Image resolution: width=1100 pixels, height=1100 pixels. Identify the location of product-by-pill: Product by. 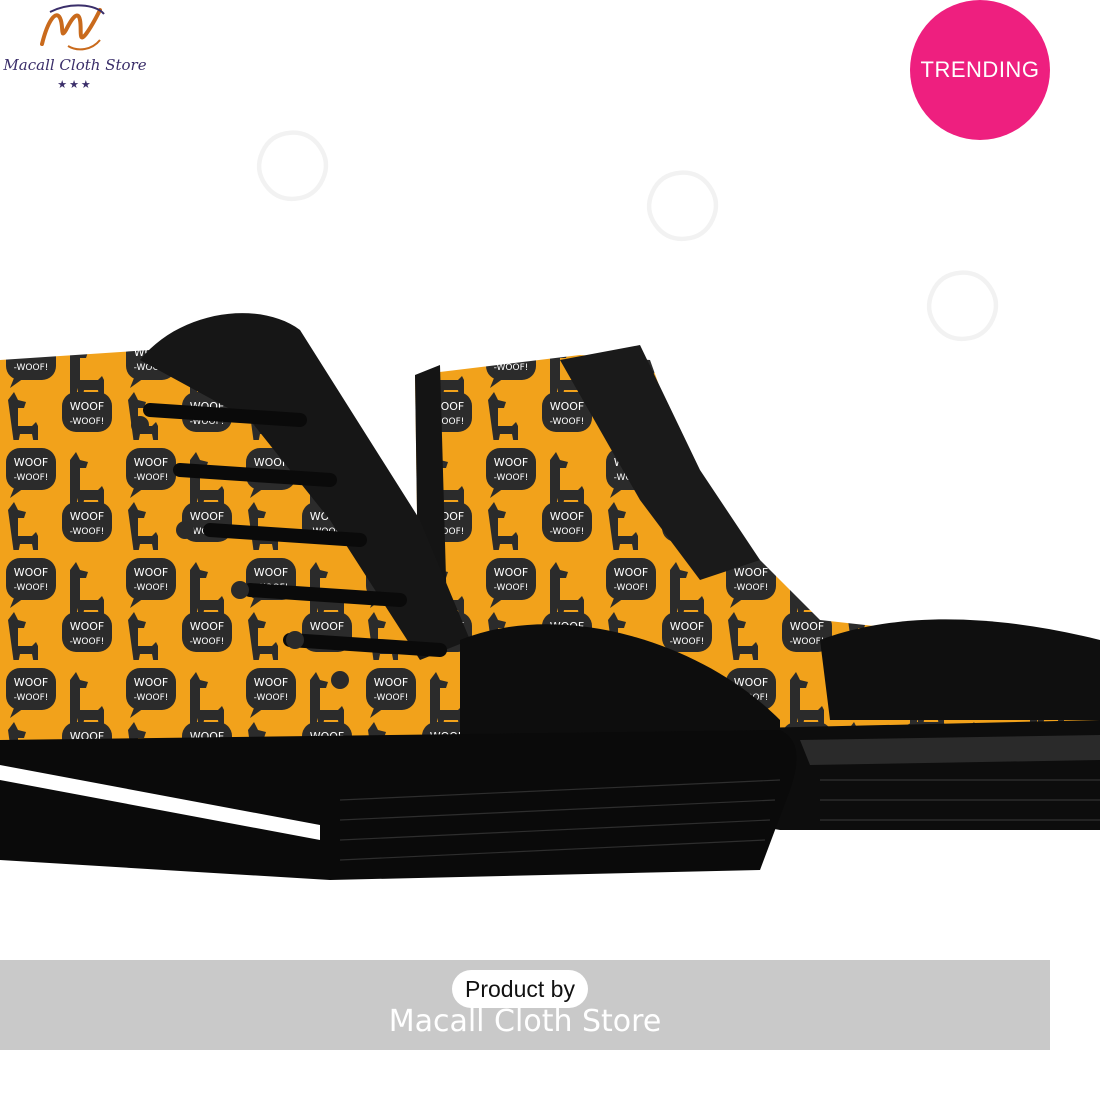
(520, 989).